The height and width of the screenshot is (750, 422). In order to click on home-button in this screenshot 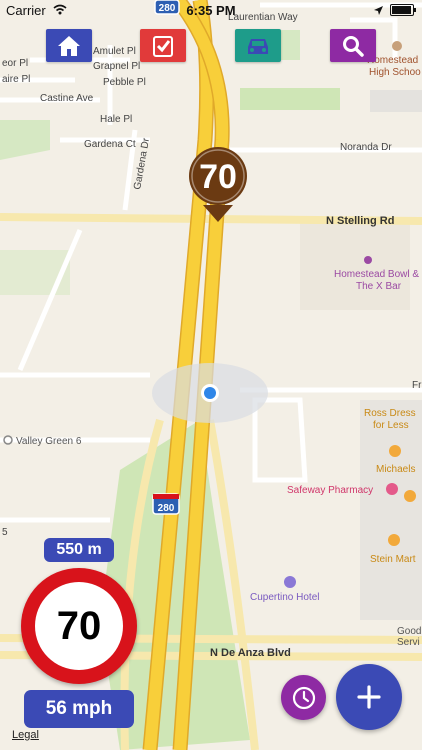, I will do `click(69, 45)`.